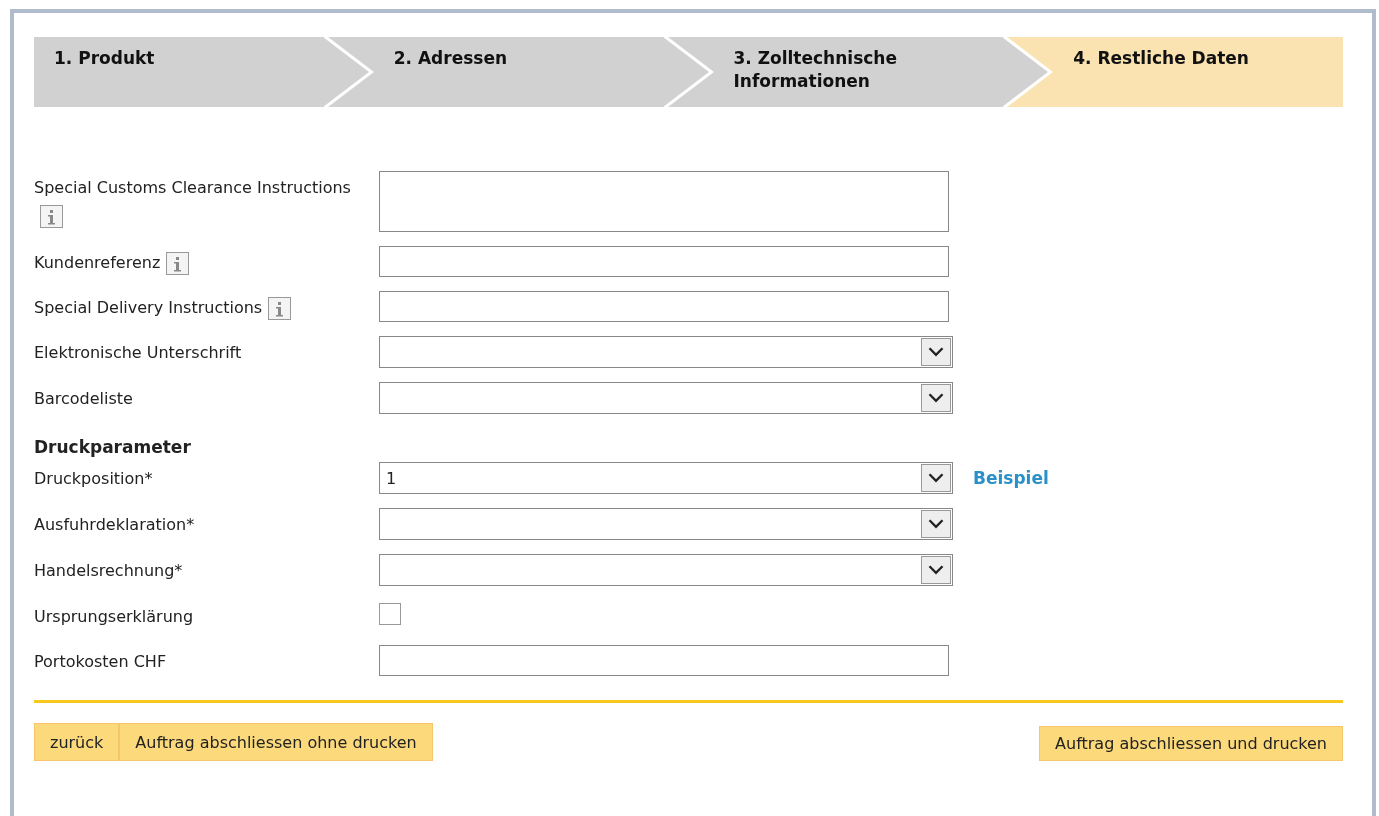 The width and height of the screenshot is (1379, 816). Describe the element at coordinates (666, 478) in the screenshot. I see `select-field: 1` at that location.